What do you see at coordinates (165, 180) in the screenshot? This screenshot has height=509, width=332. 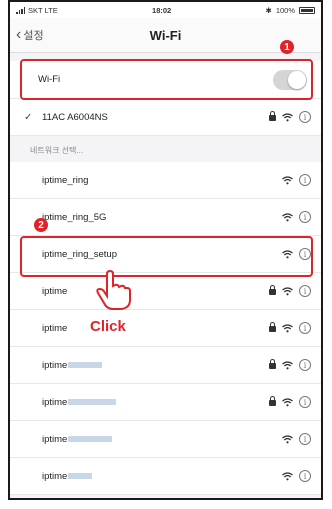 I see `network-row: iptime_ring i` at bounding box center [165, 180].